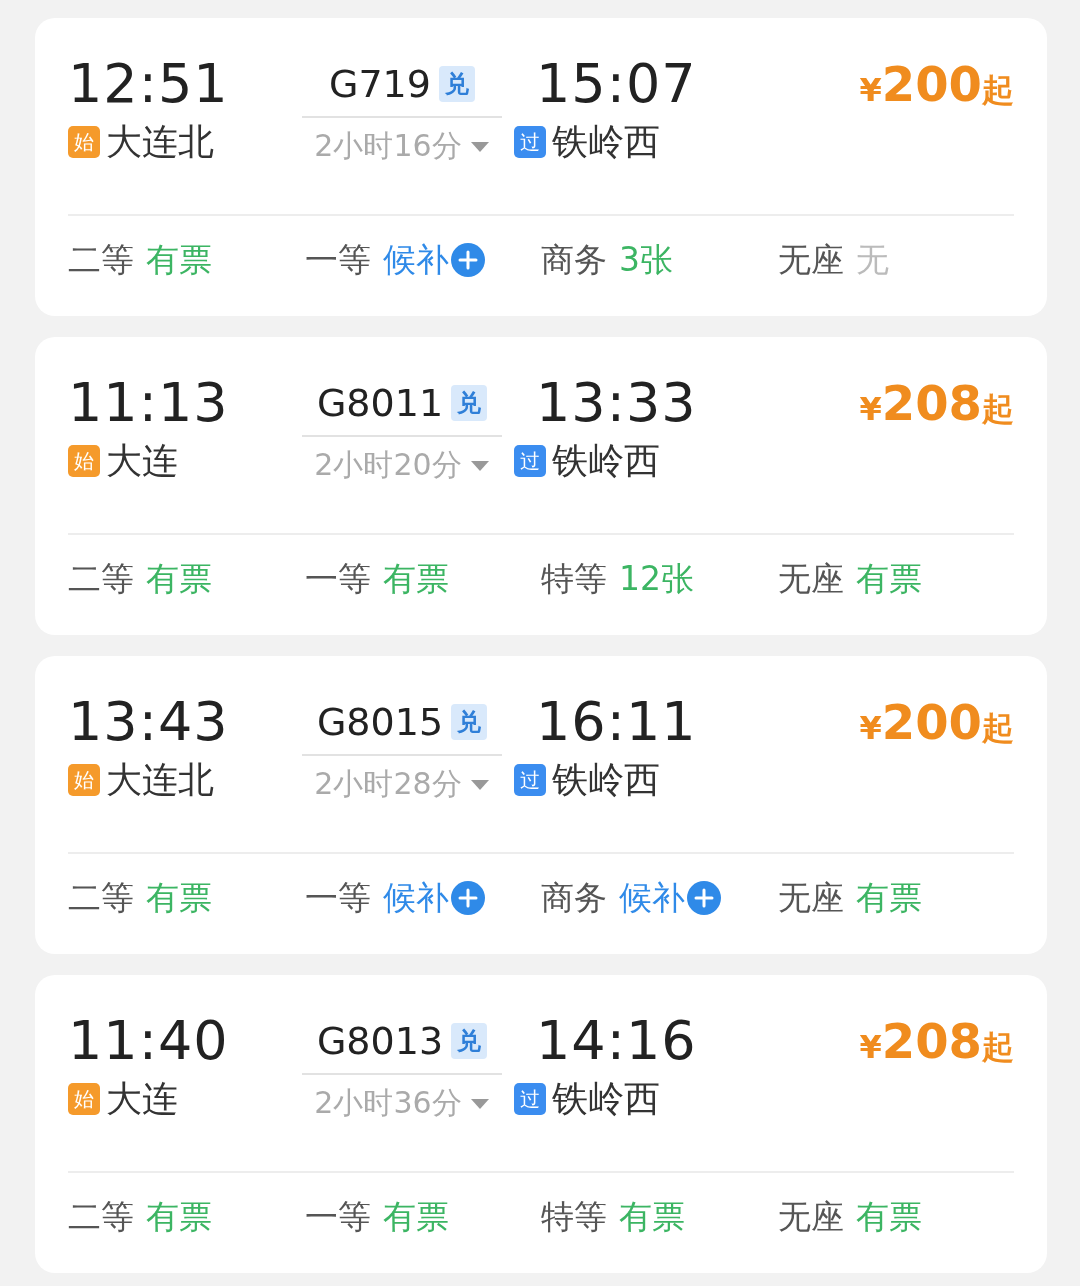  I want to click on train-number: G719, so click(380, 84).